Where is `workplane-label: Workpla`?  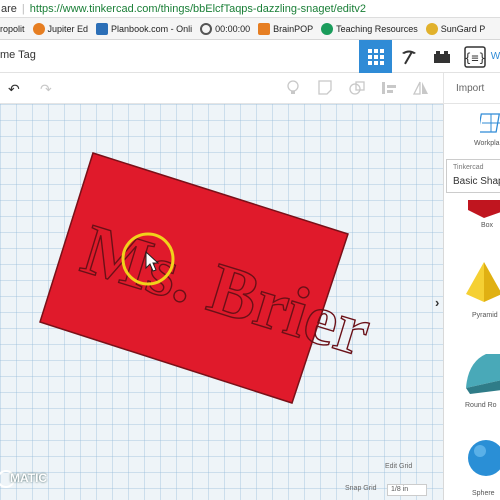 workplane-label: Workpla is located at coordinates (487, 143).